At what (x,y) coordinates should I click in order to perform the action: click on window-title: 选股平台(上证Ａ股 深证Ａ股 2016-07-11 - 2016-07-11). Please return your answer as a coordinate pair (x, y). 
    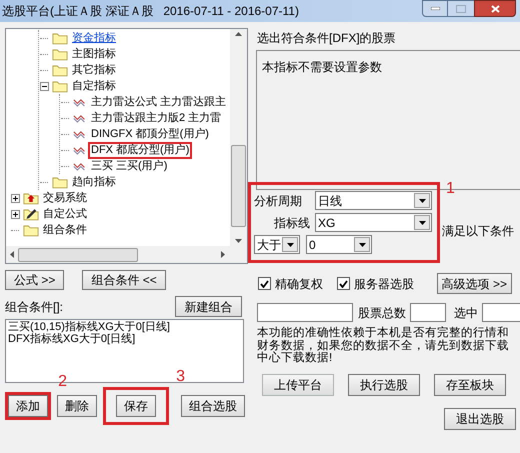
    Looking at the image, I should click on (151, 11).